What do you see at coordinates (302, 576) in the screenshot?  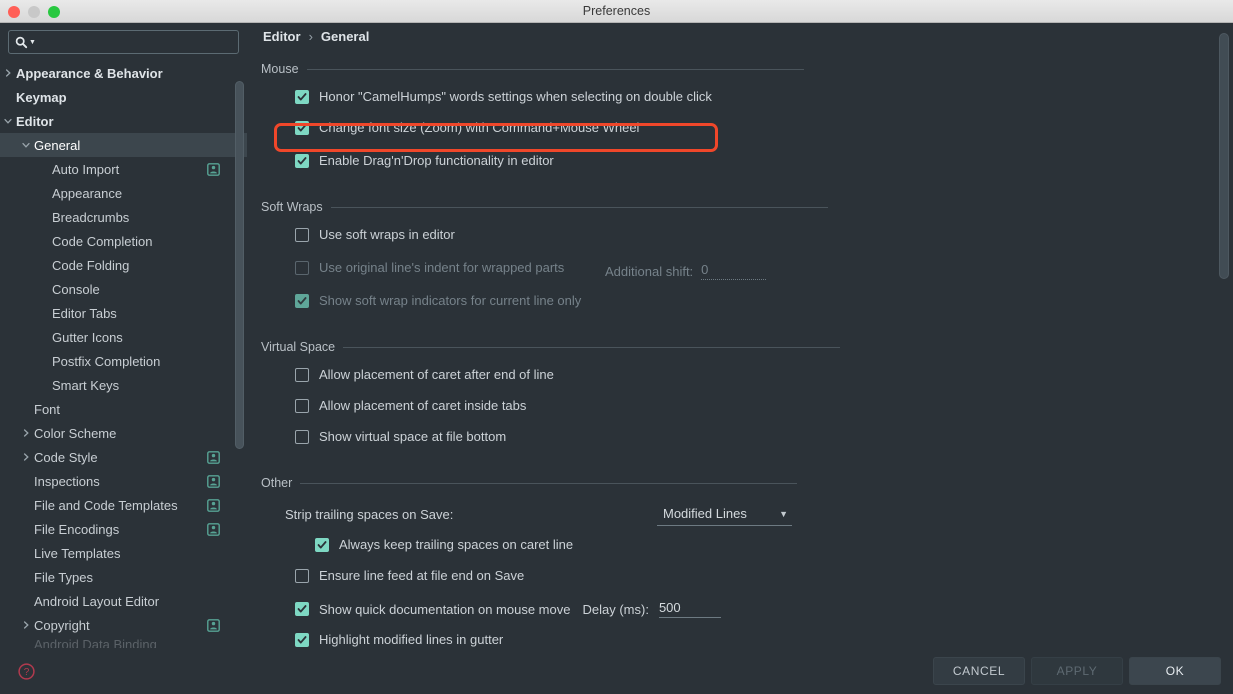 I see `checkbox-ensure-line-feed` at bounding box center [302, 576].